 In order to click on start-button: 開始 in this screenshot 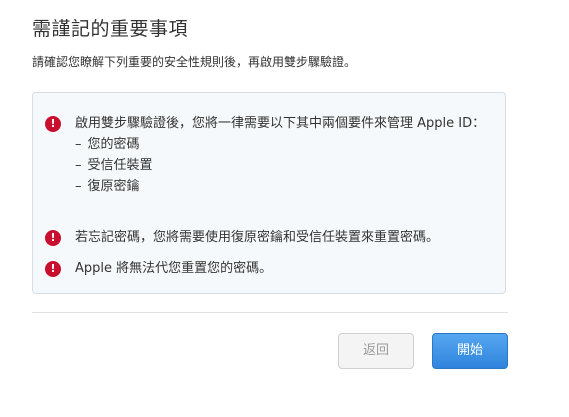, I will do `click(470, 351)`.